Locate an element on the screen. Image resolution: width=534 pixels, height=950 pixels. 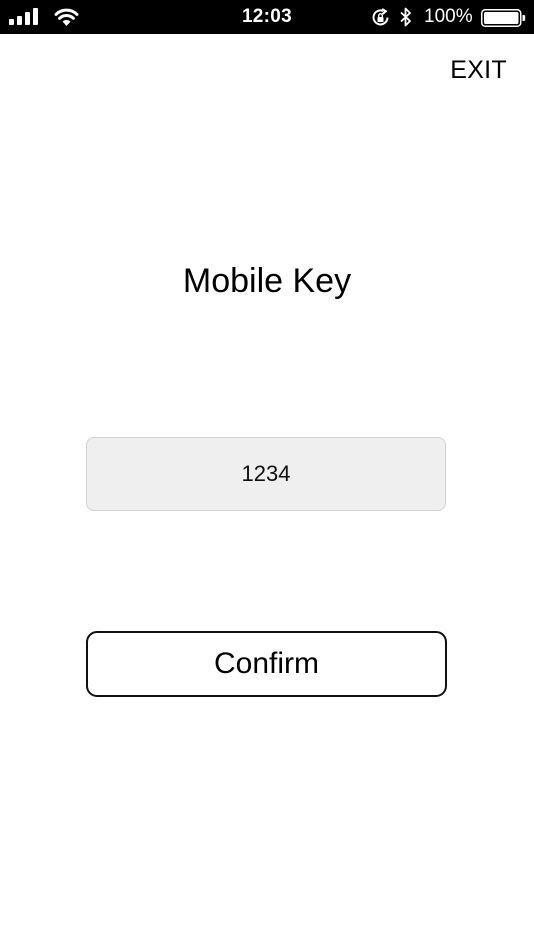
page-title: Mobile Key is located at coordinates (267, 281).